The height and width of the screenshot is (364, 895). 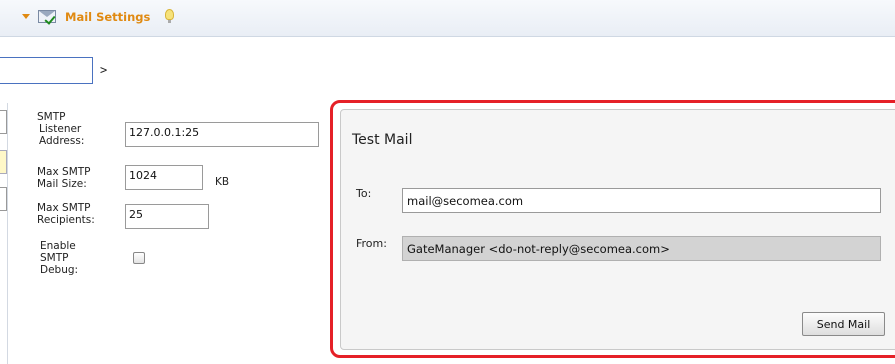 I want to click on section-title: Mail Settings, so click(x=107, y=17).